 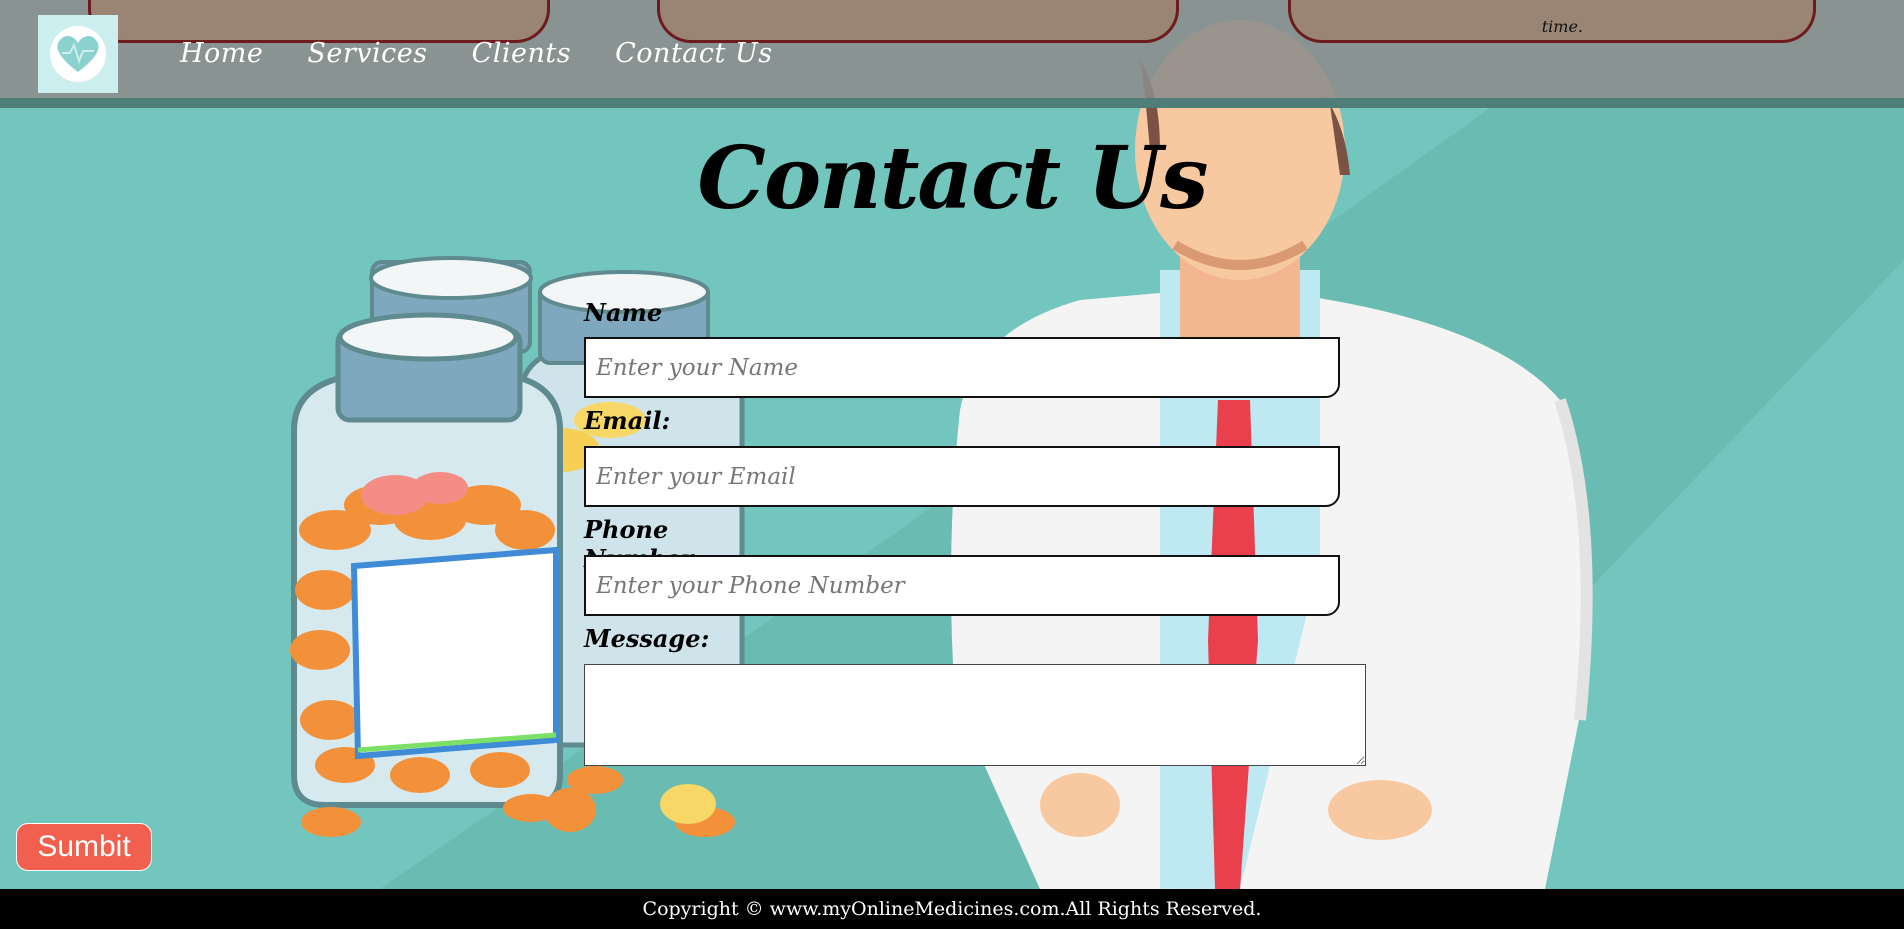 What do you see at coordinates (975, 715) in the screenshot?
I see `message-textarea` at bounding box center [975, 715].